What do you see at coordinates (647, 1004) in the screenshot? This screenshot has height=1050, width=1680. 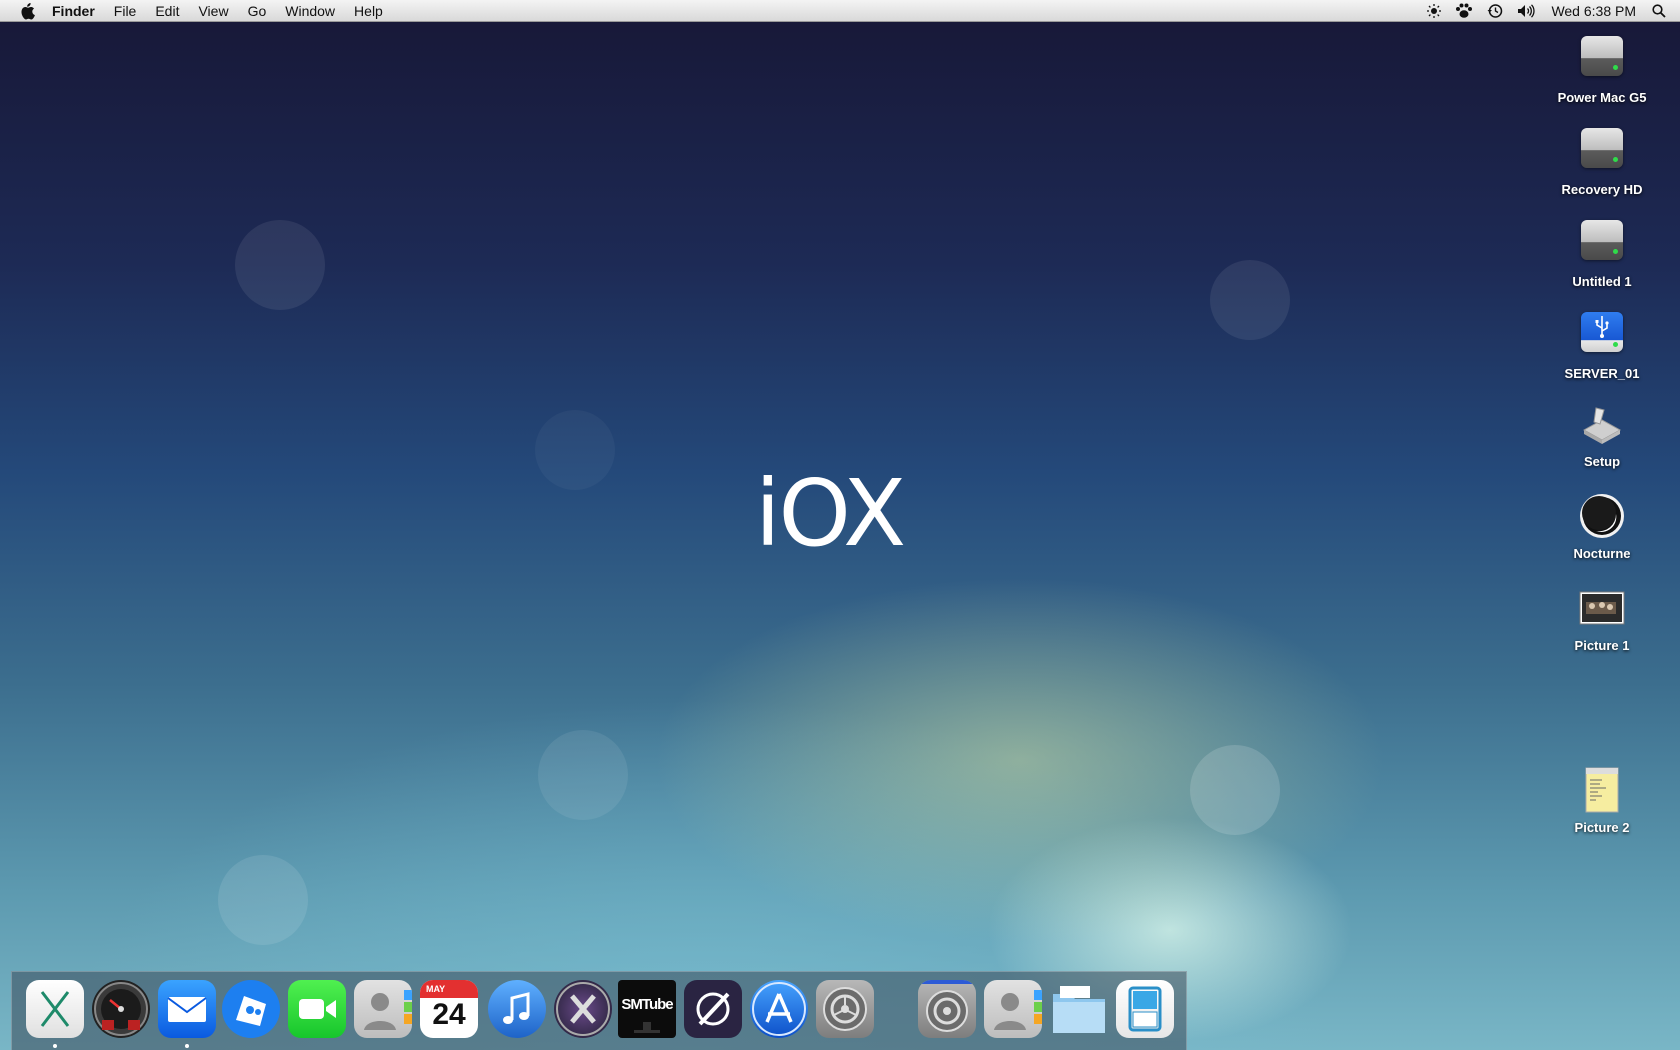 I see `smtube-label: SMTube` at bounding box center [647, 1004].